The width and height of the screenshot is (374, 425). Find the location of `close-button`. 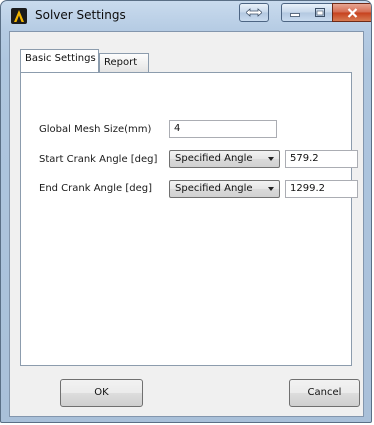

close-button is located at coordinates (351, 12).